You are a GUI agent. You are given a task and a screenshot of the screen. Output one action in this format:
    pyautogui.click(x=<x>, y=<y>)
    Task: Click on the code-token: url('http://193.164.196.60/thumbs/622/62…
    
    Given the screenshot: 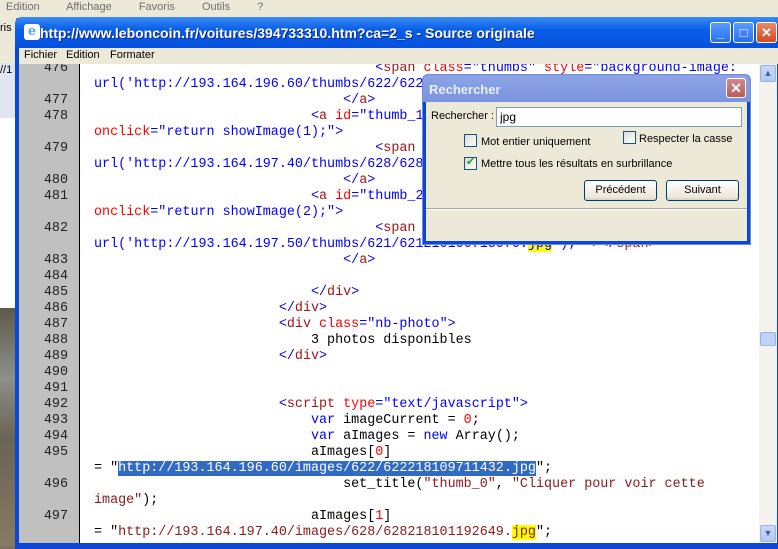 What is the action you would take?
    pyautogui.click(x=259, y=84)
    